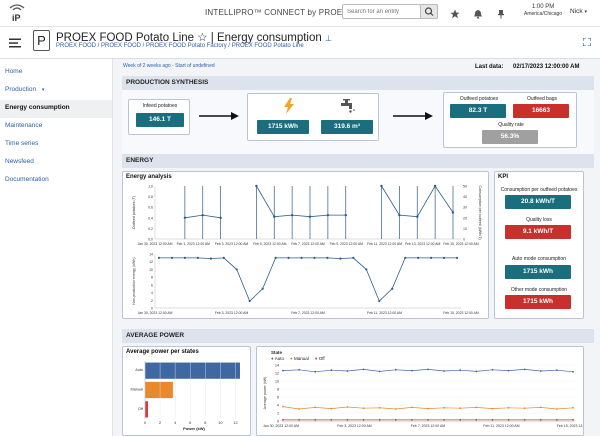 This screenshot has width=600, height=437. I want to click on y-tick-label: 4, so click(152, 293).